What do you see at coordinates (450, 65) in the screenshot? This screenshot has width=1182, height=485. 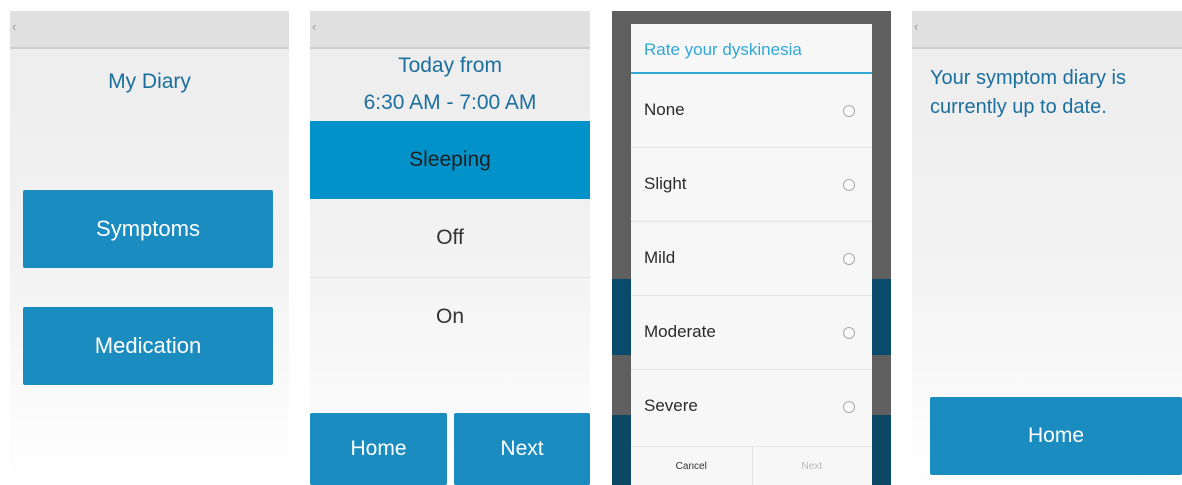 I see `page-title-line1: Today from` at bounding box center [450, 65].